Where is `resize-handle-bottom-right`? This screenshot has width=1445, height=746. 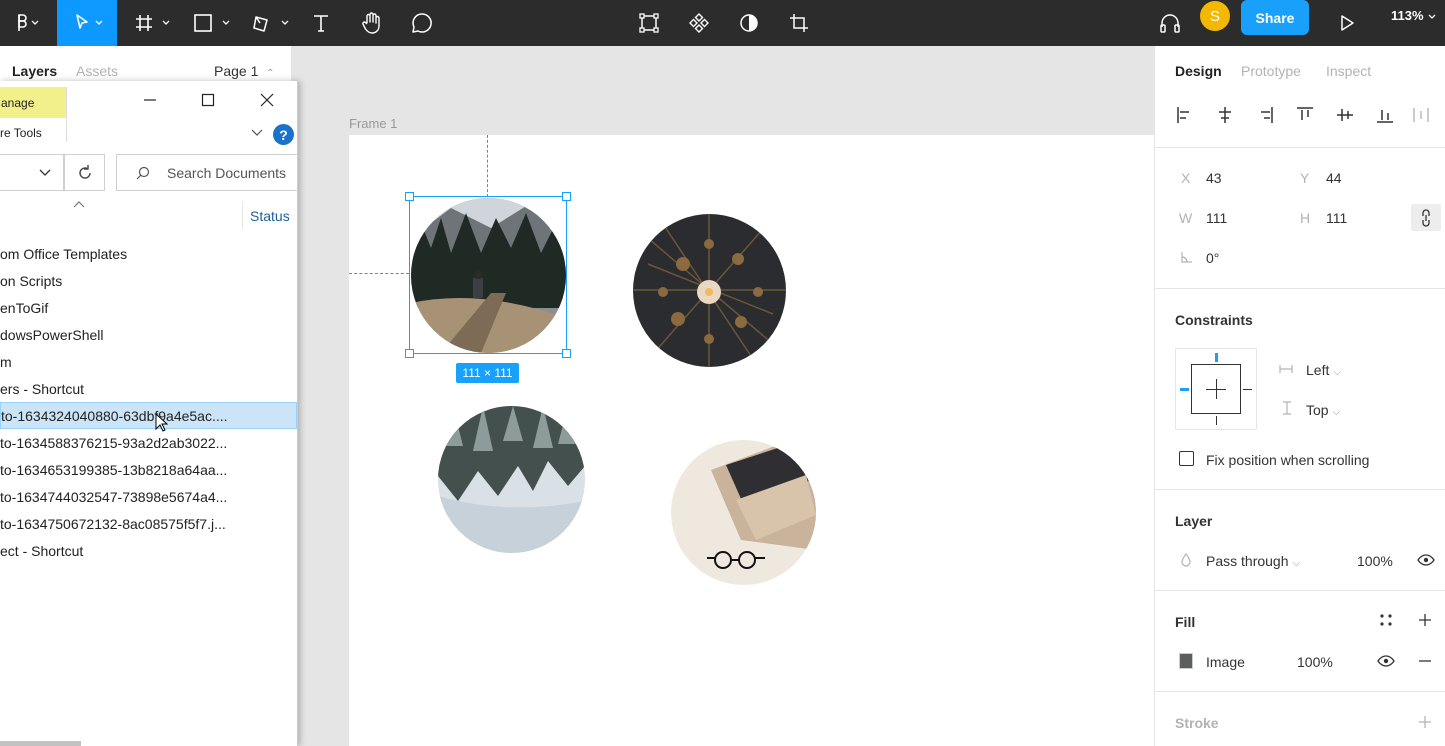 resize-handle-bottom-right is located at coordinates (566, 353).